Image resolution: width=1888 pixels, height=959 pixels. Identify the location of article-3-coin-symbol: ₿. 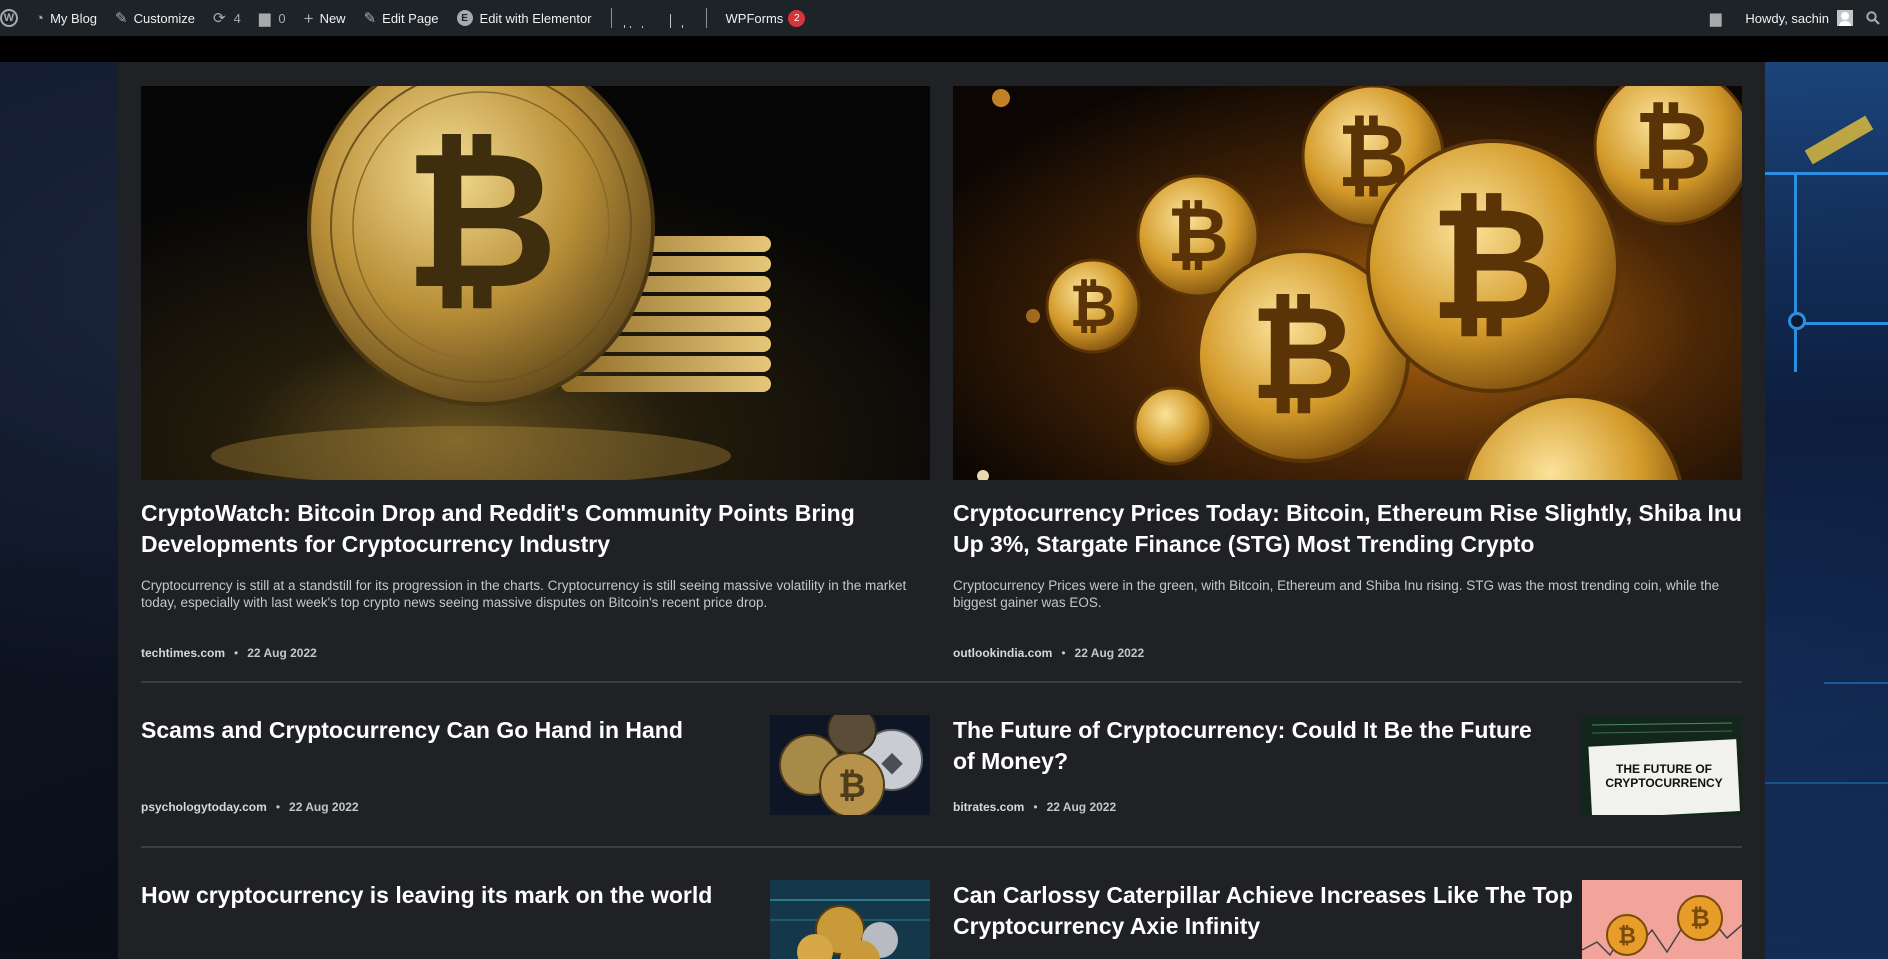
(852, 786).